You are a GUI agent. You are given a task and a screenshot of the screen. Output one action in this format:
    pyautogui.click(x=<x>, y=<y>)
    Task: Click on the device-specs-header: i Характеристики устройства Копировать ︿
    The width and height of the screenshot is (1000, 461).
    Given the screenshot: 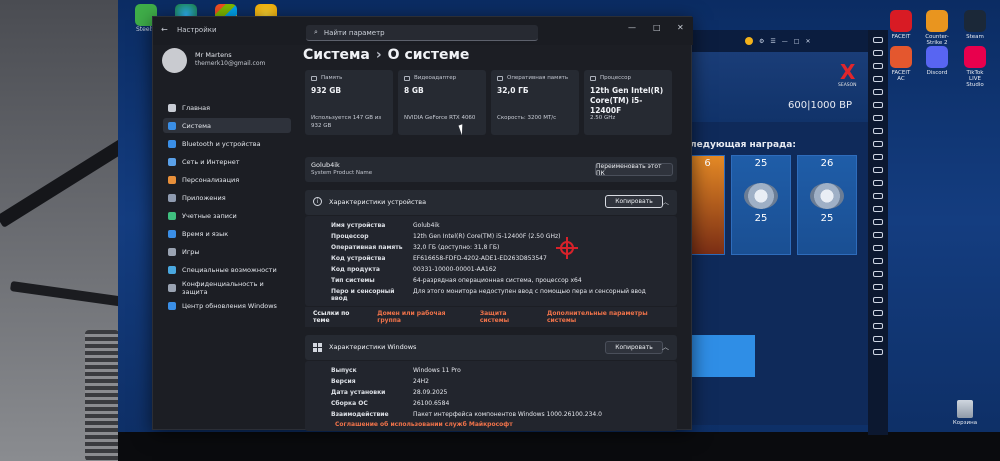 What is the action you would take?
    pyautogui.click(x=491, y=202)
    